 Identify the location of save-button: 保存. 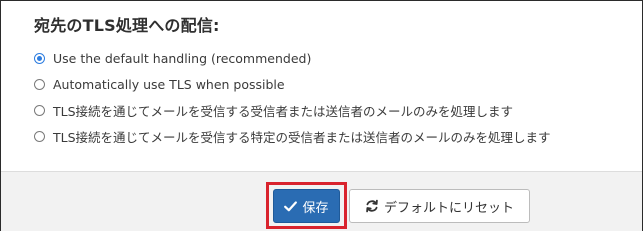
(306, 206).